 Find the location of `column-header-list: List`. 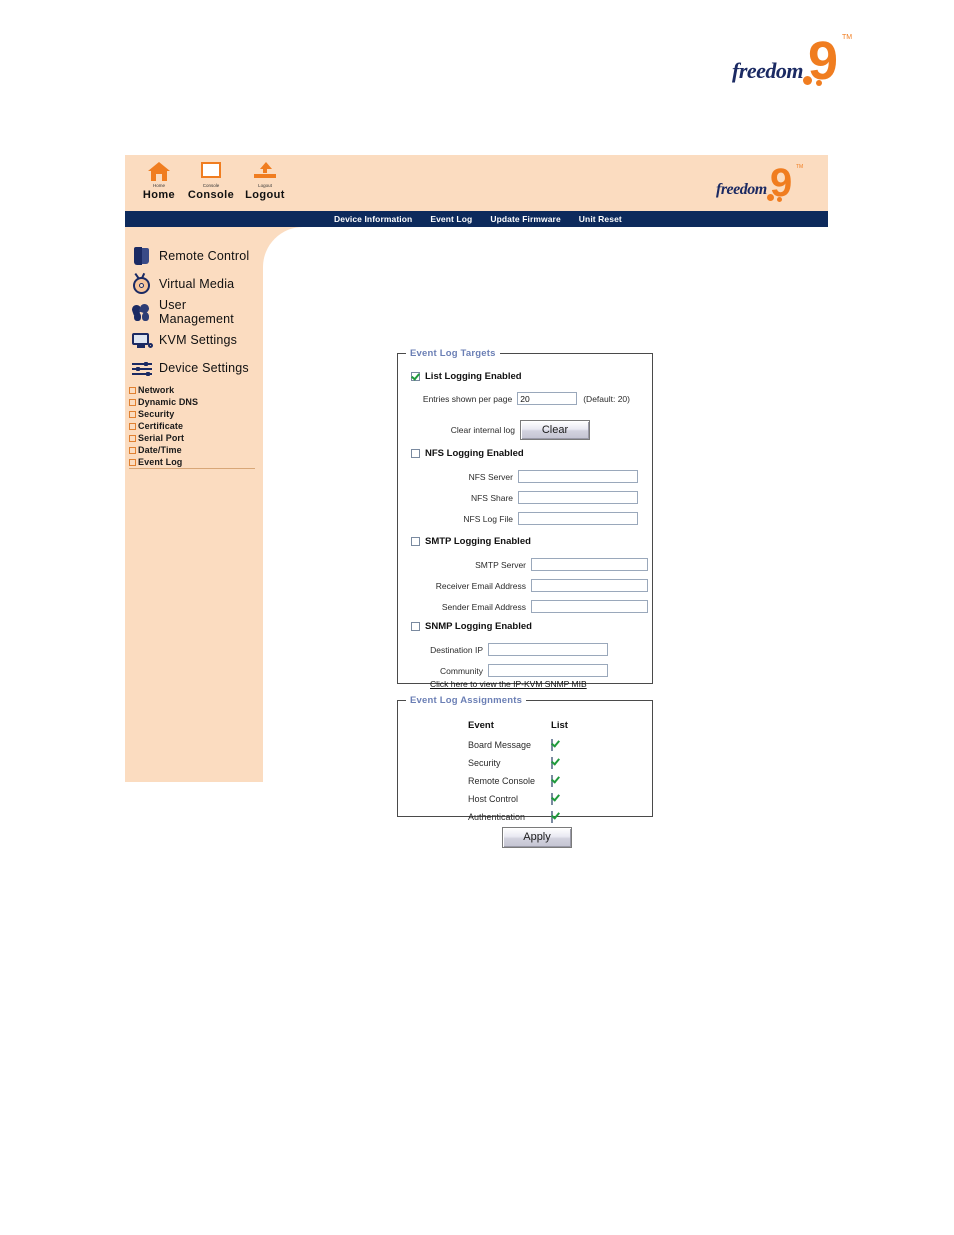

column-header-list: List is located at coordinates (559, 725).